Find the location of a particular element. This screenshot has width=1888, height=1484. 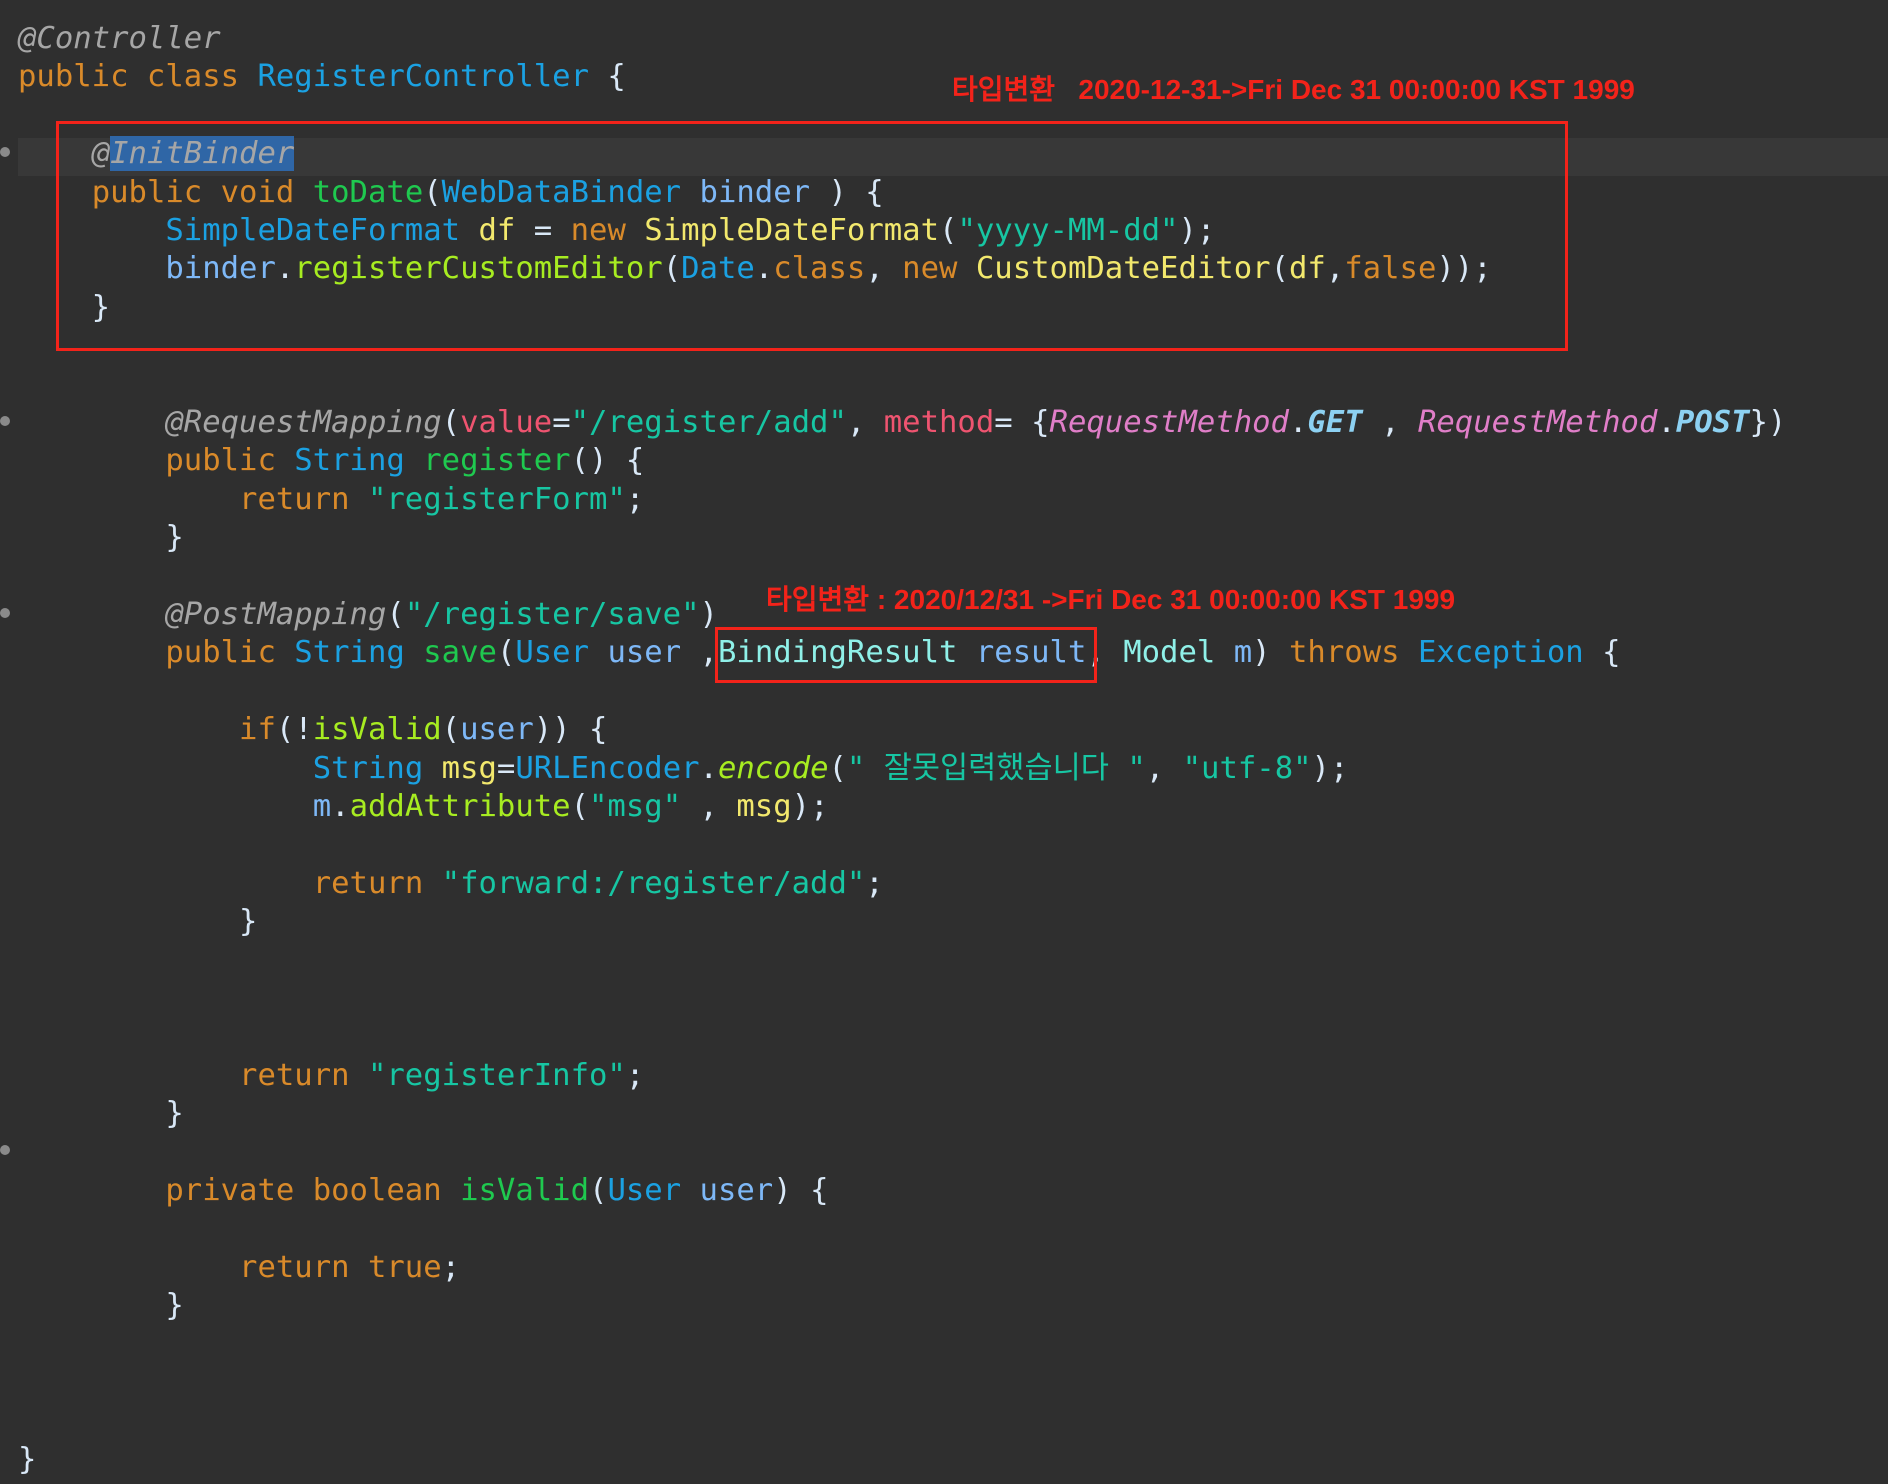

code-token: POST is located at coordinates (1712, 422).